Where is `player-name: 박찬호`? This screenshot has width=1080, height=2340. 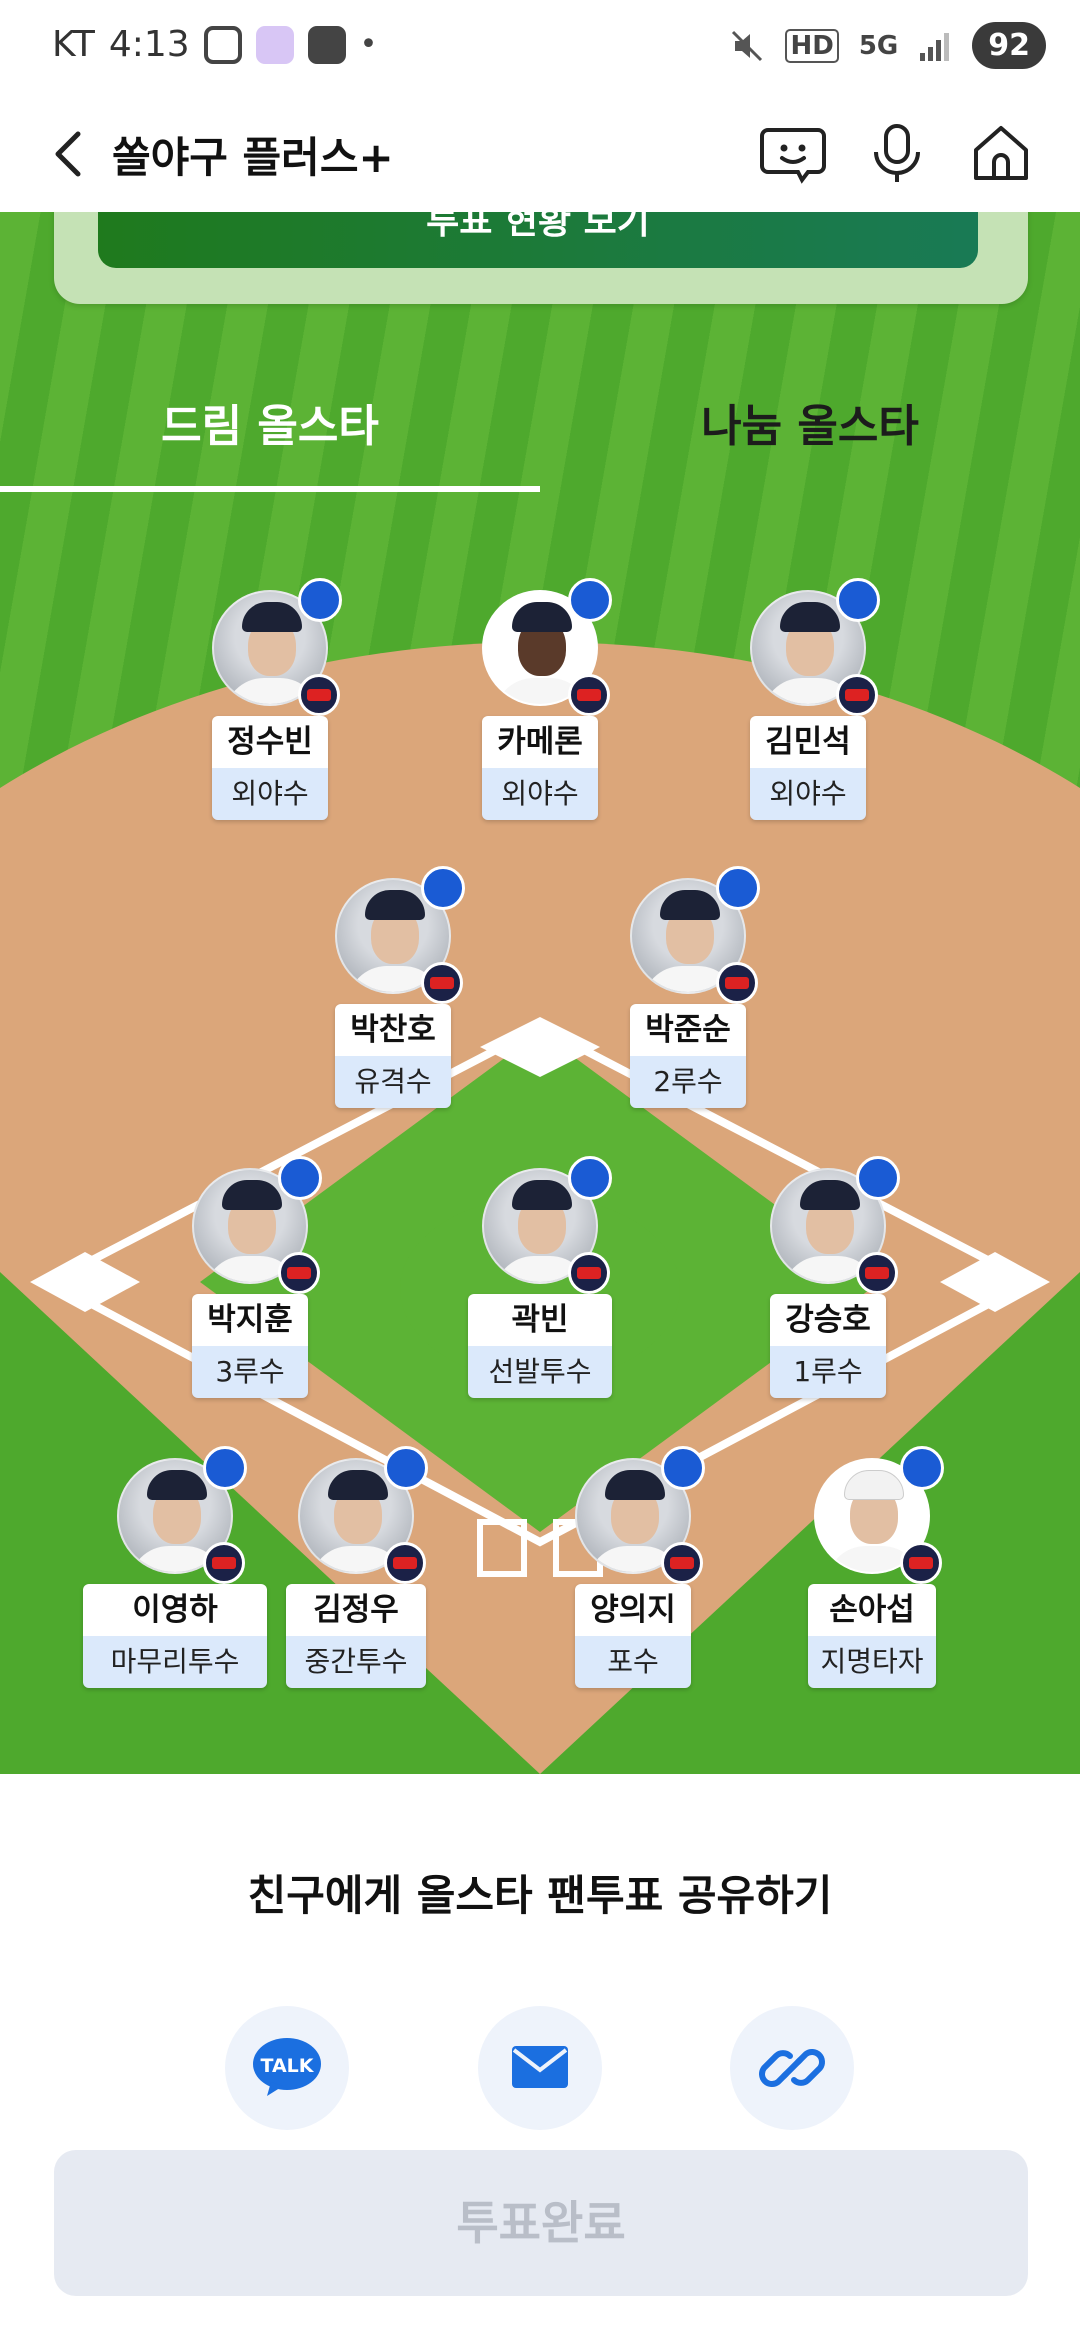
player-name: 박찬호 is located at coordinates (393, 1030).